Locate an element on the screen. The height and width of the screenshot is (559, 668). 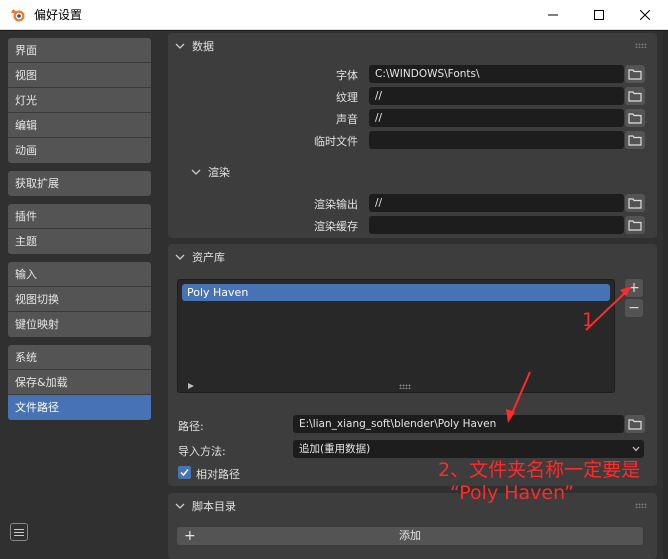
relative-path-label: 相对路径 is located at coordinates (218, 474).